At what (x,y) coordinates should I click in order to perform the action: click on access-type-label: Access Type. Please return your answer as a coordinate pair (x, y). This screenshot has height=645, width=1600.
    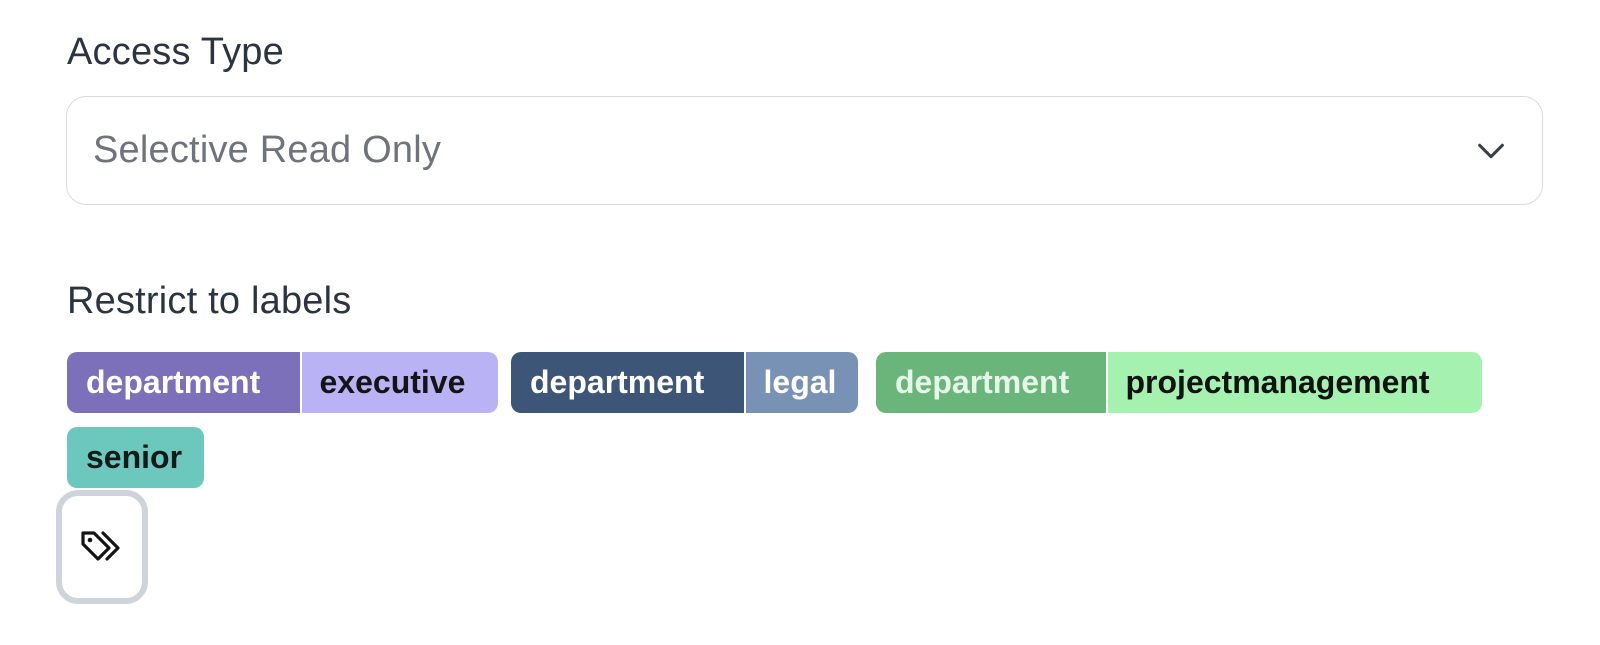
    Looking at the image, I should click on (175, 52).